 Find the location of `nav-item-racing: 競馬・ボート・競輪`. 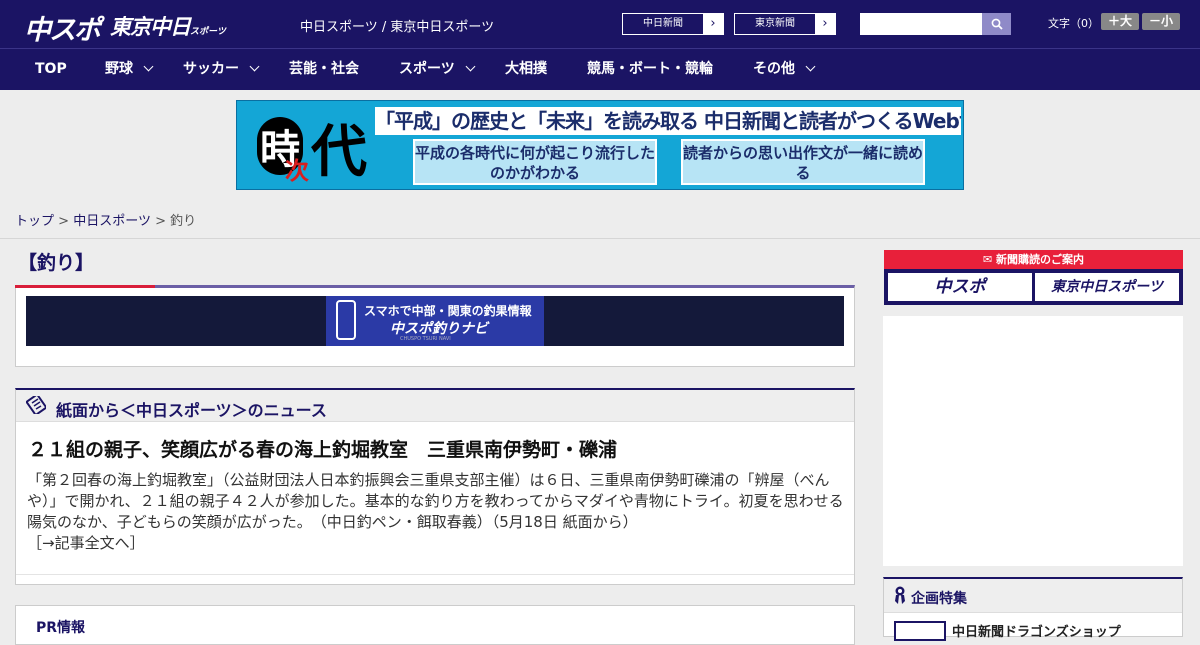

nav-item-racing: 競馬・ボート・競輪 is located at coordinates (650, 69).